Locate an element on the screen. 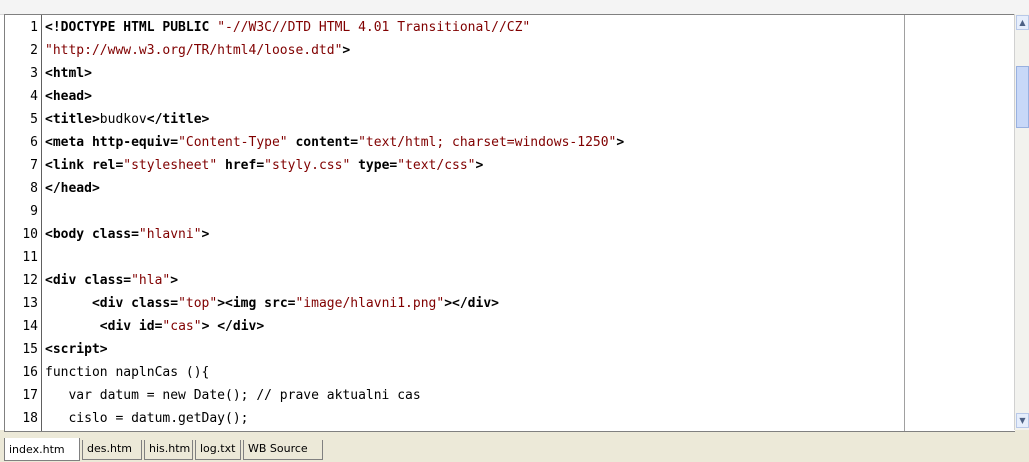 The width and height of the screenshot is (1029, 462). text-token: function naplnCas (){ is located at coordinates (127, 372).